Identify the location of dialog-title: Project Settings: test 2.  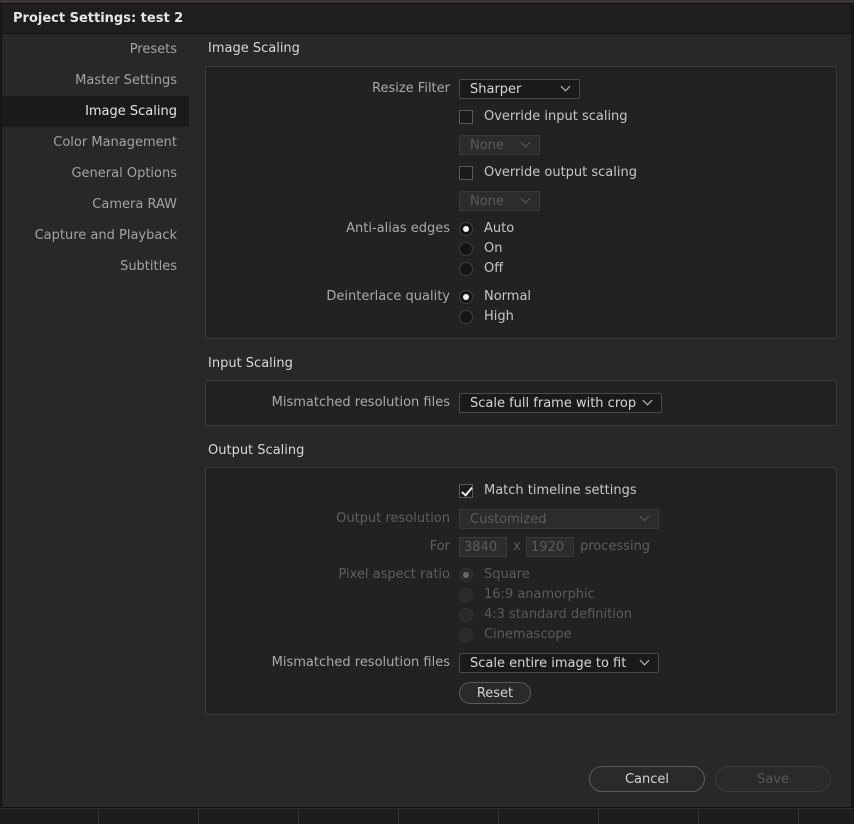
(98, 18).